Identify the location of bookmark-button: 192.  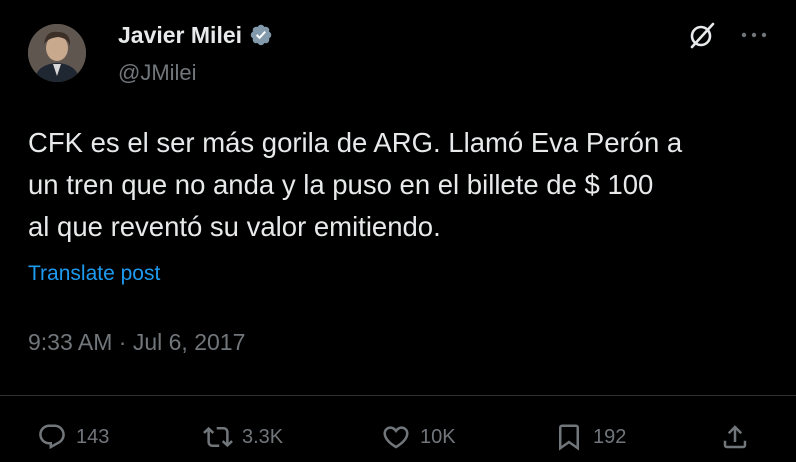
(590, 437).